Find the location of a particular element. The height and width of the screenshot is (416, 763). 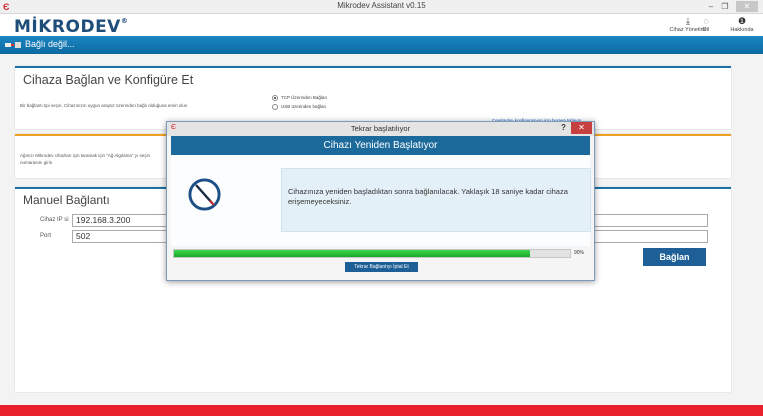

radio-checked-icon is located at coordinates (275, 98).